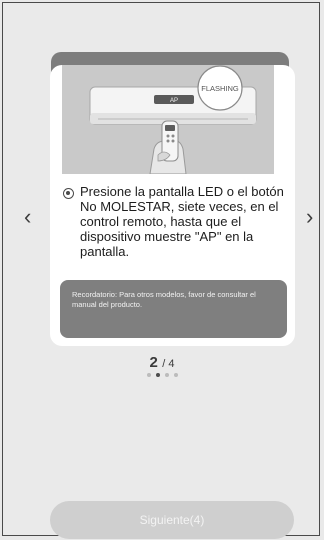 The width and height of the screenshot is (324, 540). I want to click on page-dot-active, so click(157, 375).